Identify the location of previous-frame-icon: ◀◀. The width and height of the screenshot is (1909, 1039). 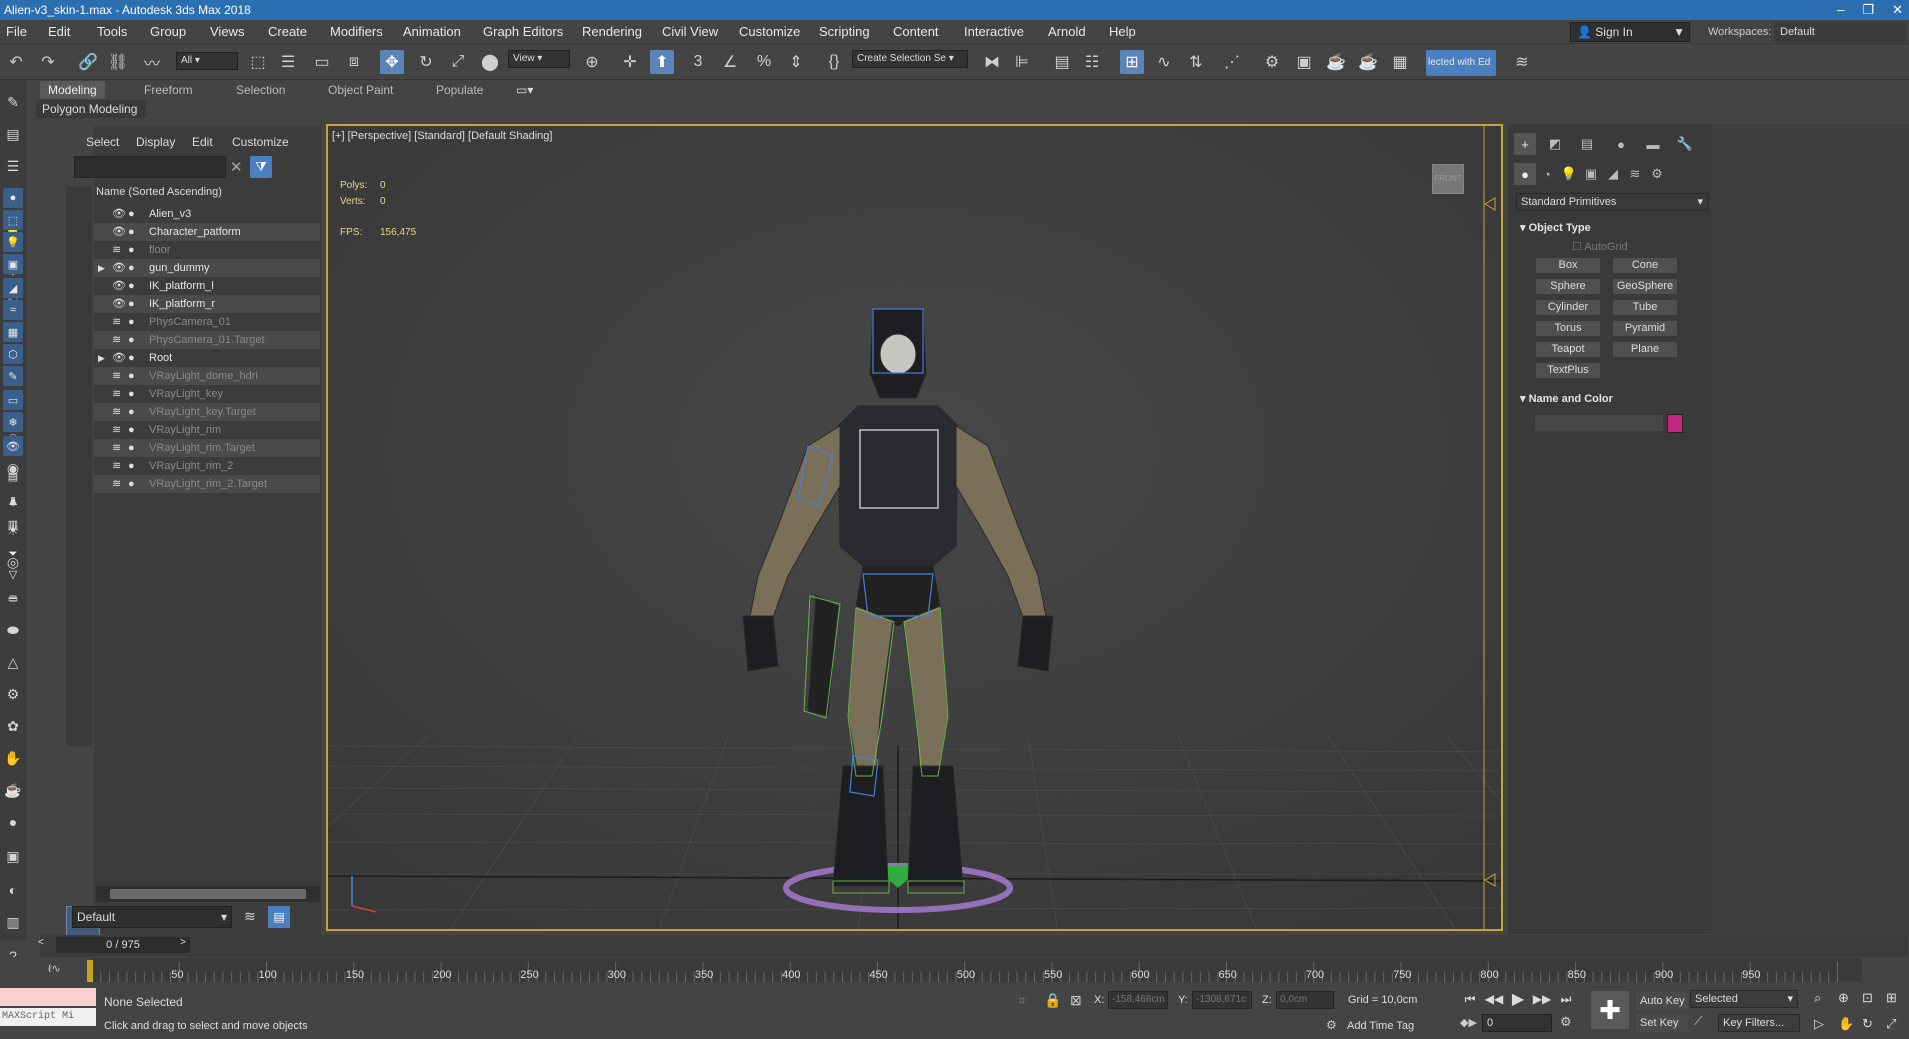
(1494, 999).